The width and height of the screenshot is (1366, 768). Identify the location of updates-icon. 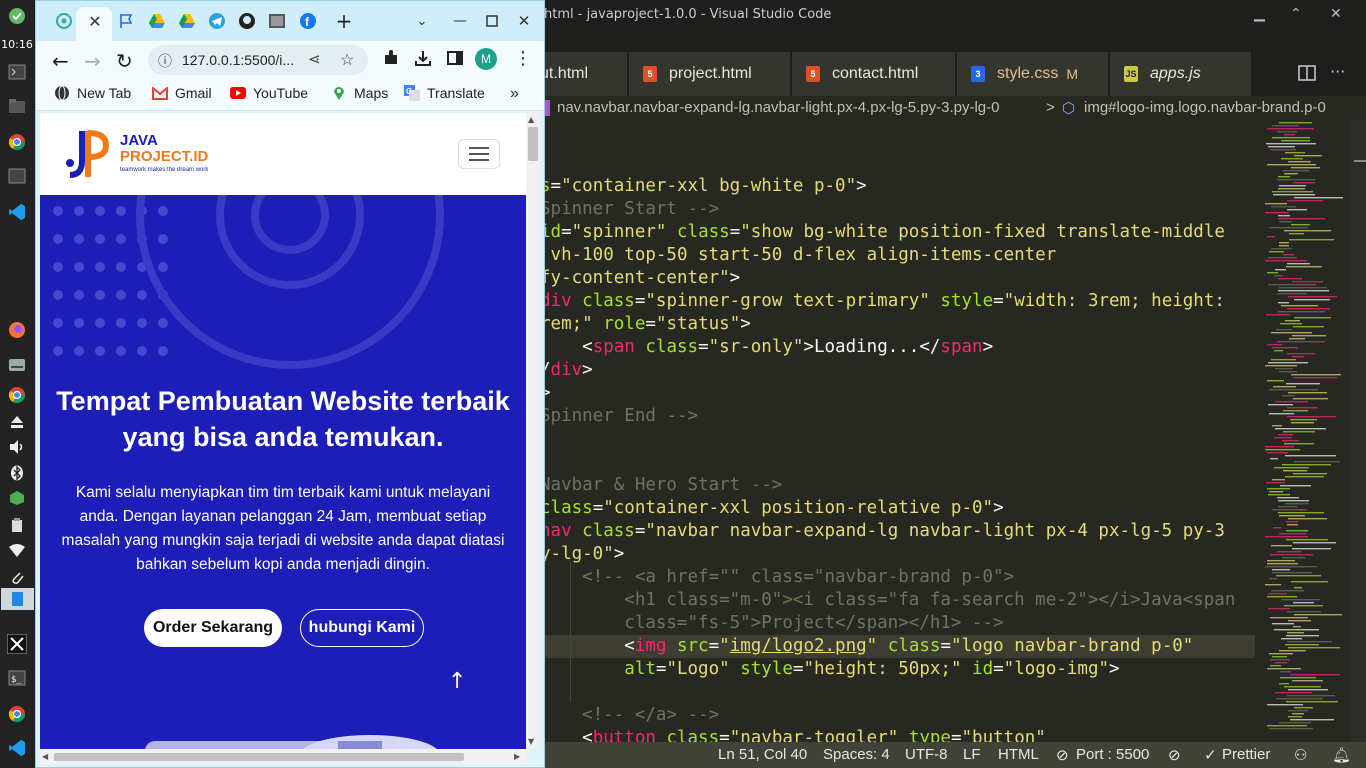
(17, 16).